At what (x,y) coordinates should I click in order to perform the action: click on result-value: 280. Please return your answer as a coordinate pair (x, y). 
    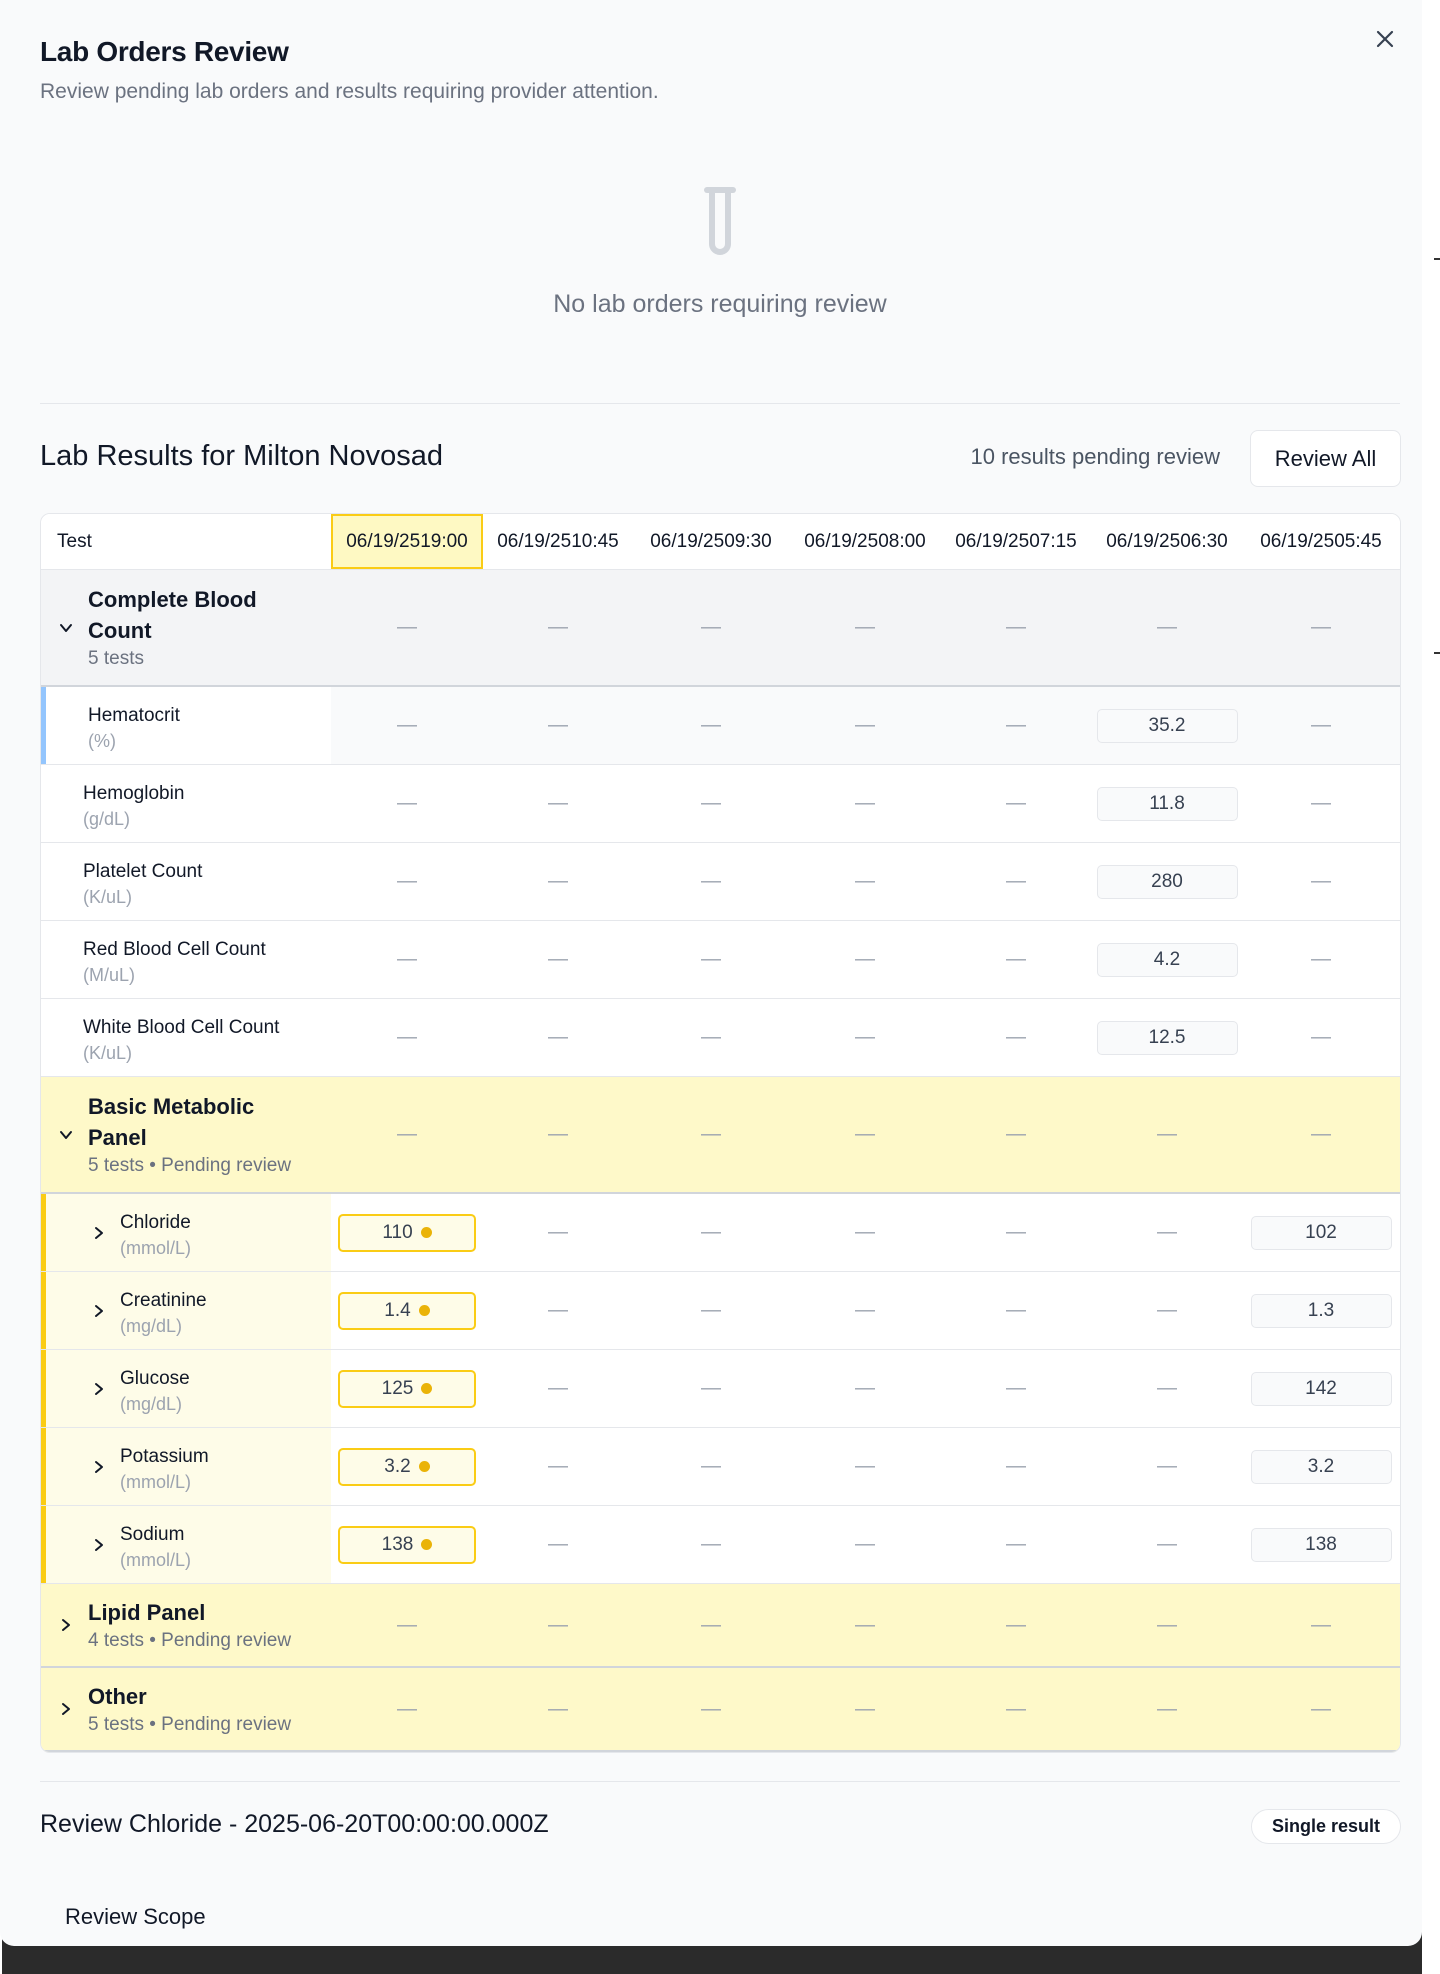
    Looking at the image, I should click on (1167, 881).